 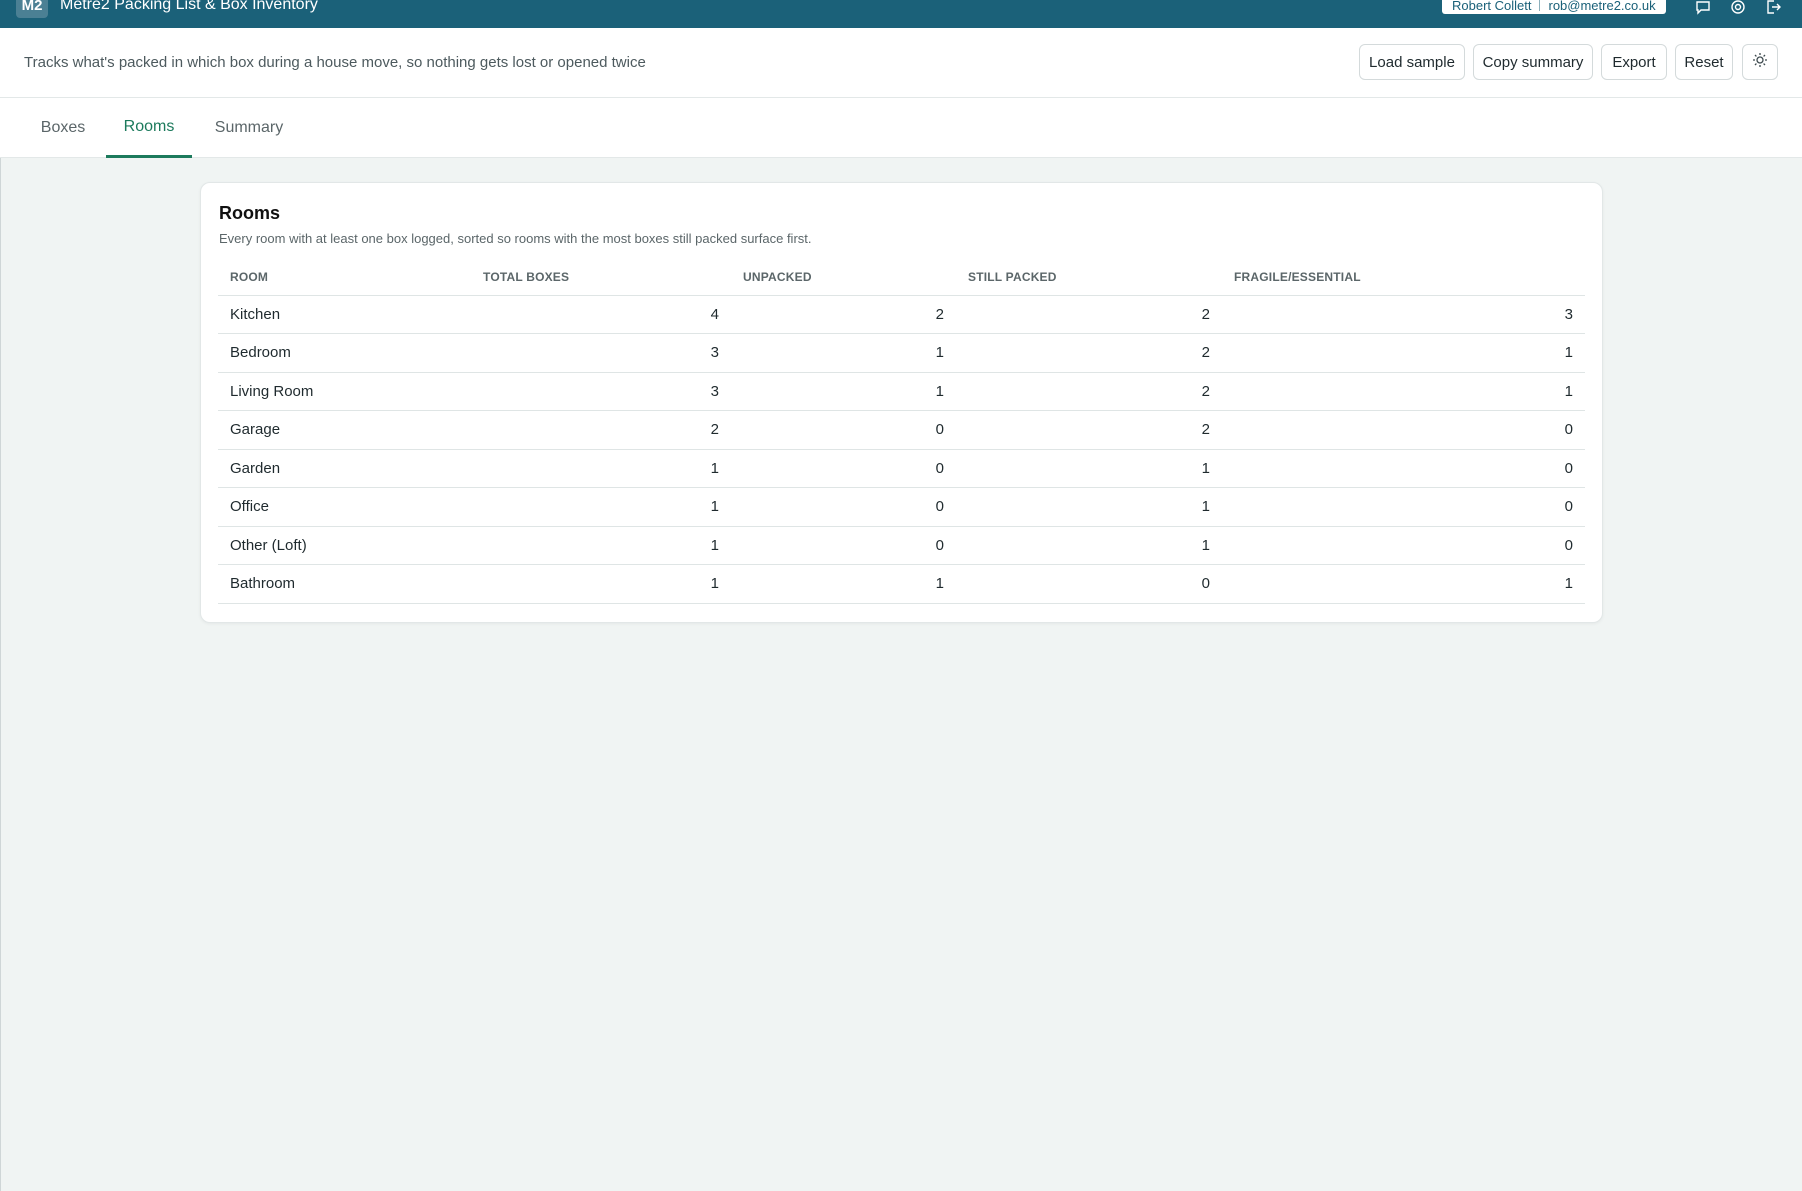 What do you see at coordinates (1738, 8) in the screenshot?
I see `settings-icon` at bounding box center [1738, 8].